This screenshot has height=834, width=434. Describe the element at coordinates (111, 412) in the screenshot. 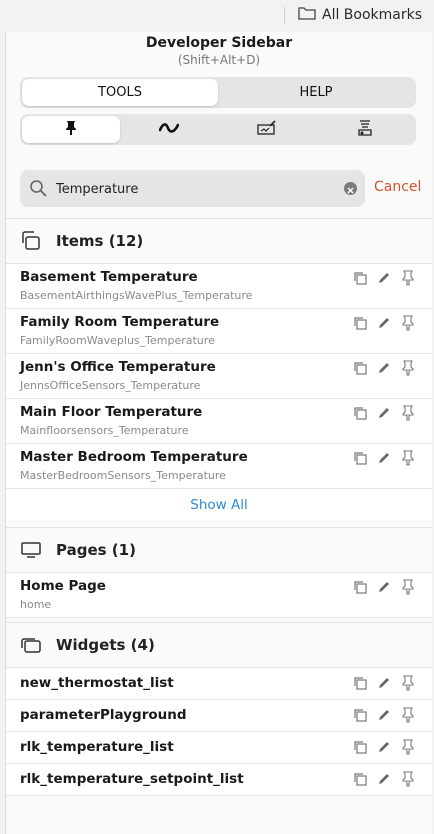

I see `item-name: Main Floor Temperature` at that location.